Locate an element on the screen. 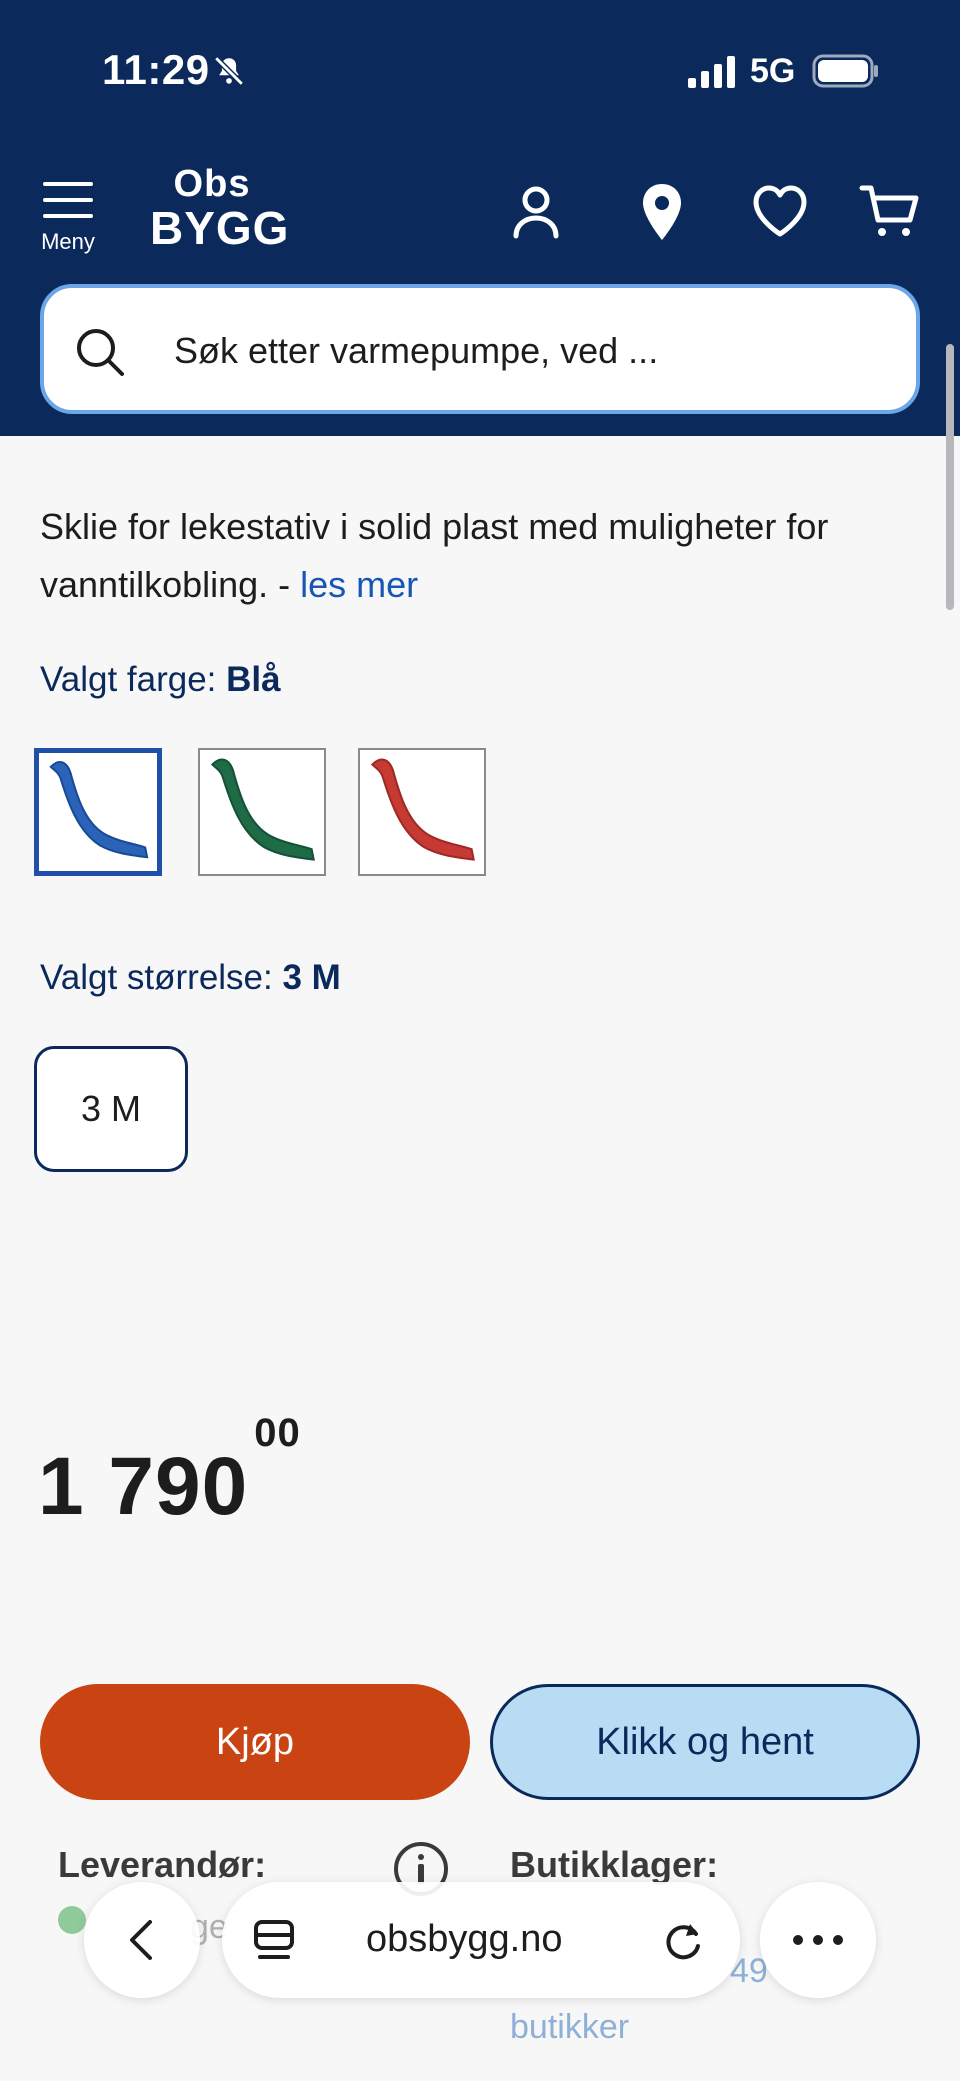  red-slide-image is located at coordinates (422, 809).